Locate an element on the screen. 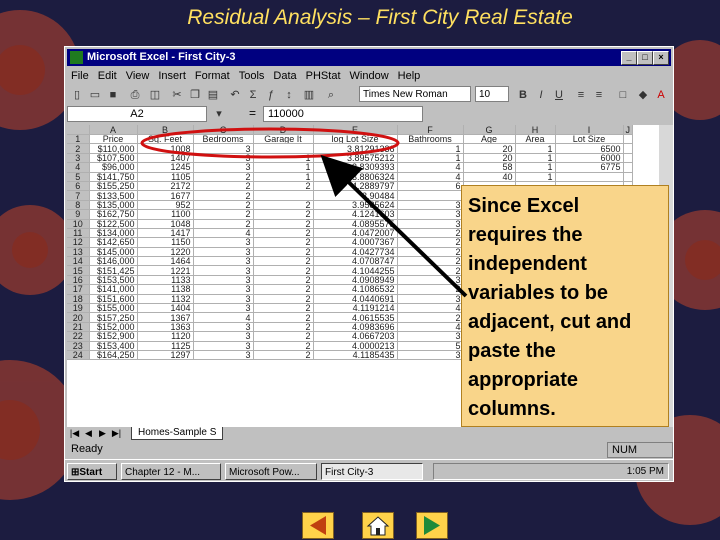  table-cell: $110,000 is located at coordinates (113, 148).